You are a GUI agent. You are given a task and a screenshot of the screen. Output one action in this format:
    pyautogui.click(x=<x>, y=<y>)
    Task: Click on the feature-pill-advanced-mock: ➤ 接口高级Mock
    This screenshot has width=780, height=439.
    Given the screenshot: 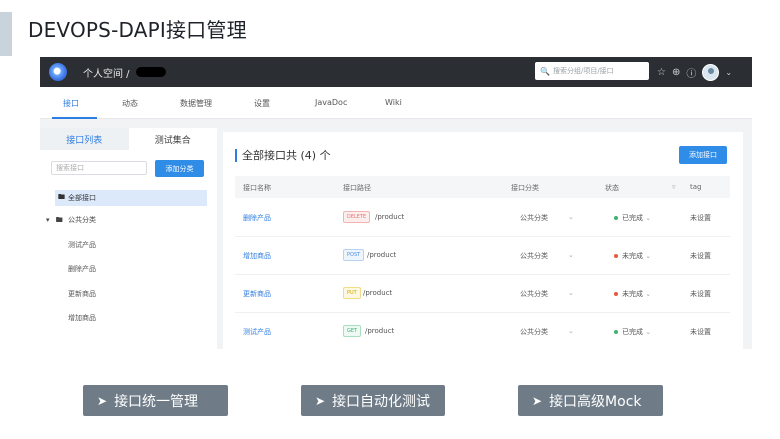 What is the action you would take?
    pyautogui.click(x=590, y=400)
    